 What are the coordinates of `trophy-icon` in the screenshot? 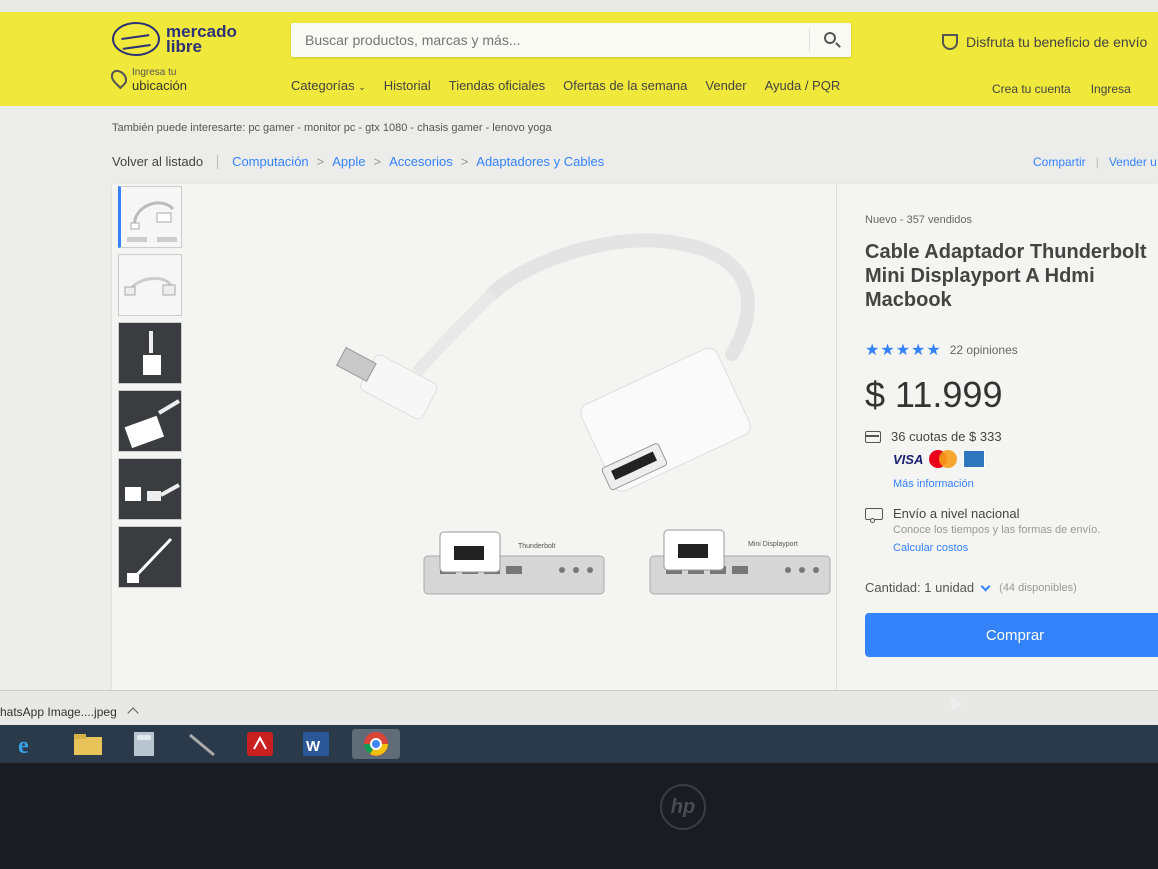 It's located at (950, 42).